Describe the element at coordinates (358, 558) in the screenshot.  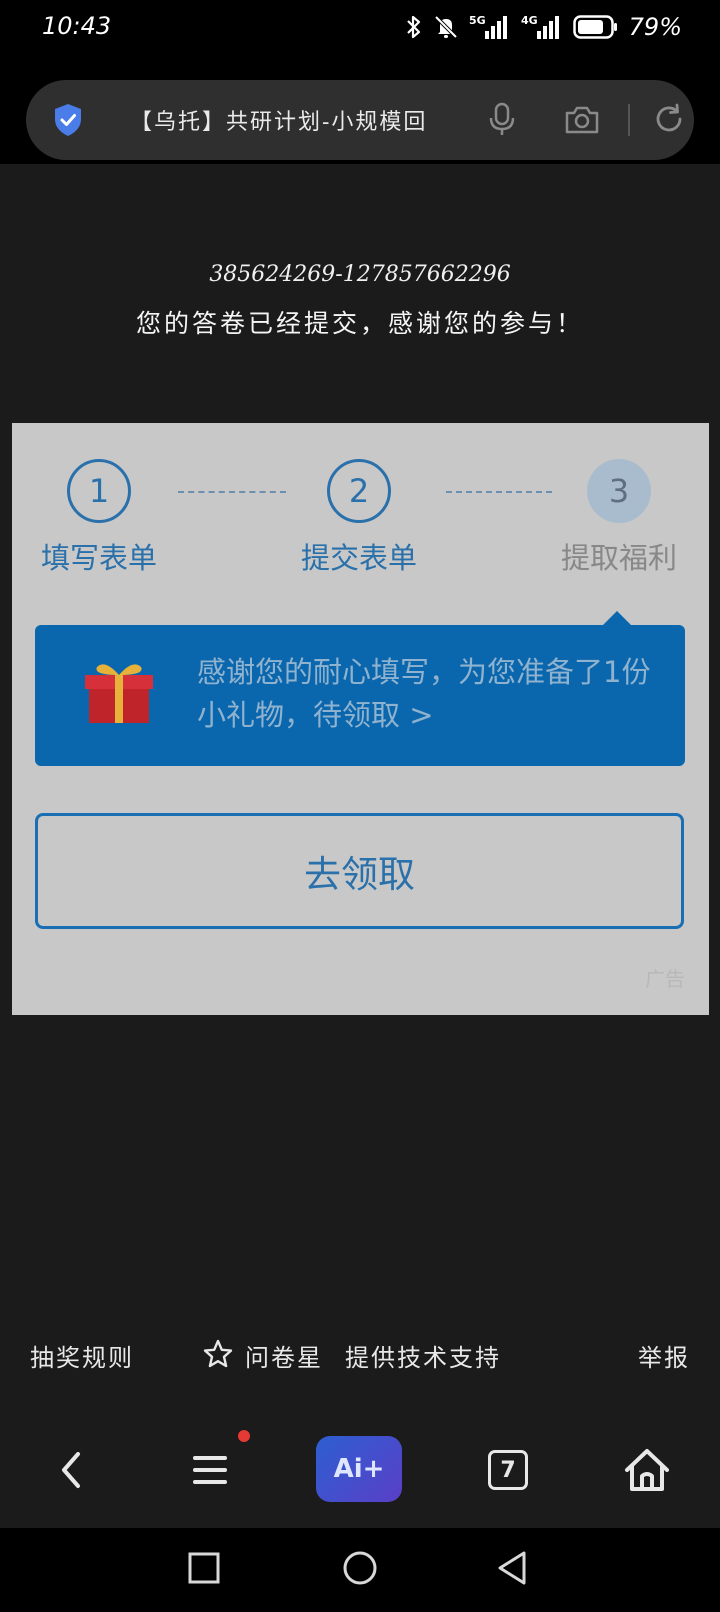
I see `step-2-label: 提交表单` at that location.